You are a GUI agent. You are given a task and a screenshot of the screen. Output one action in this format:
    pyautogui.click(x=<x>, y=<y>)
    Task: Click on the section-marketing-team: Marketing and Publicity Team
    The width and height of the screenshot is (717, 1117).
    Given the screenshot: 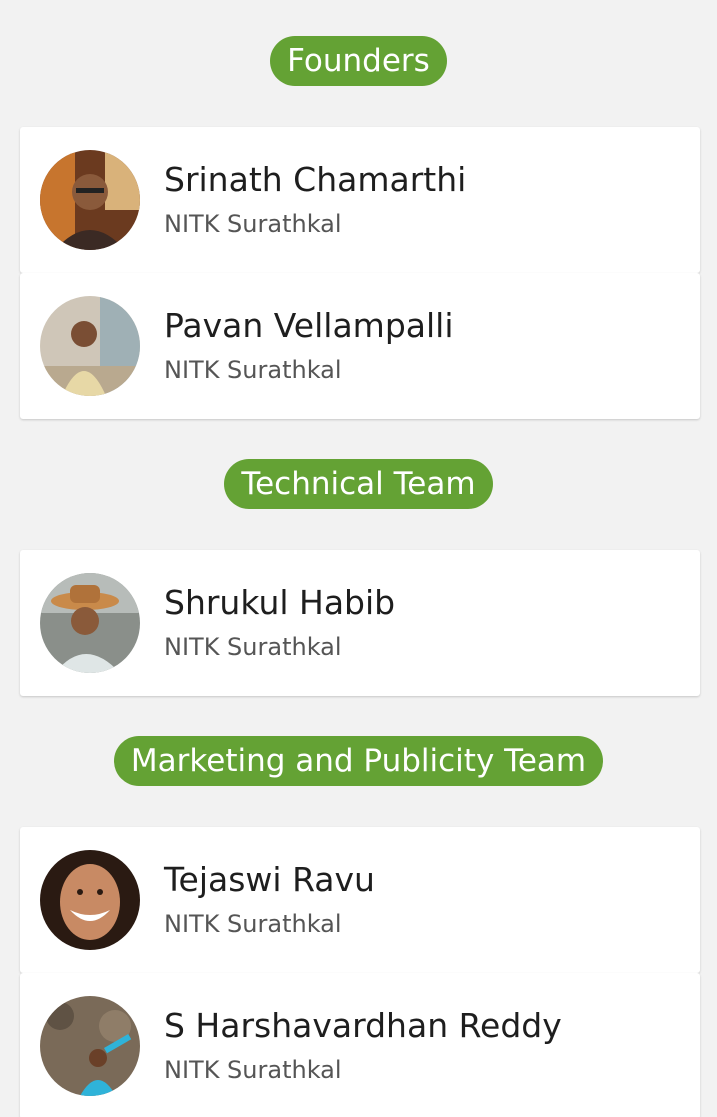 What is the action you would take?
    pyautogui.click(x=358, y=761)
    